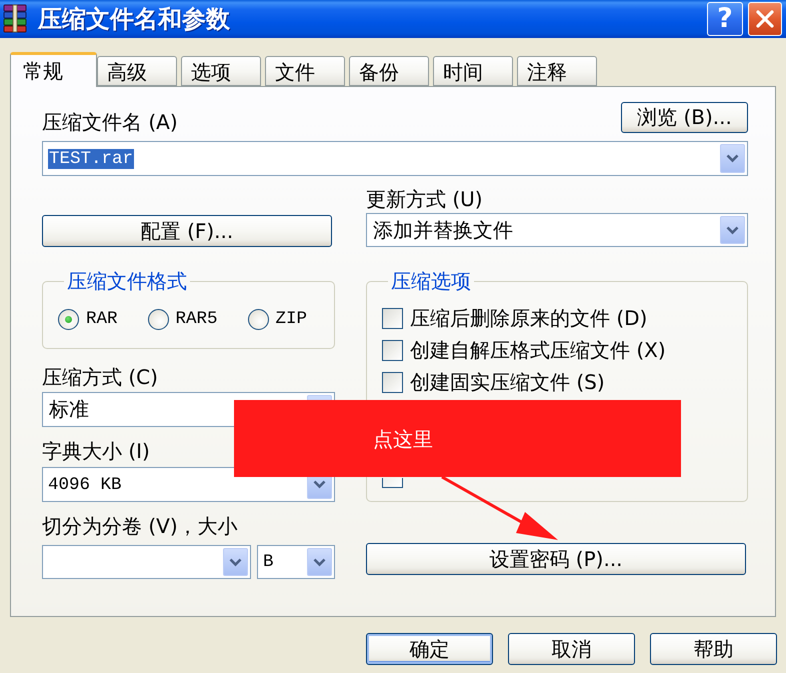 The image size is (786, 673). I want to click on radio-label: RAR, so click(102, 319).